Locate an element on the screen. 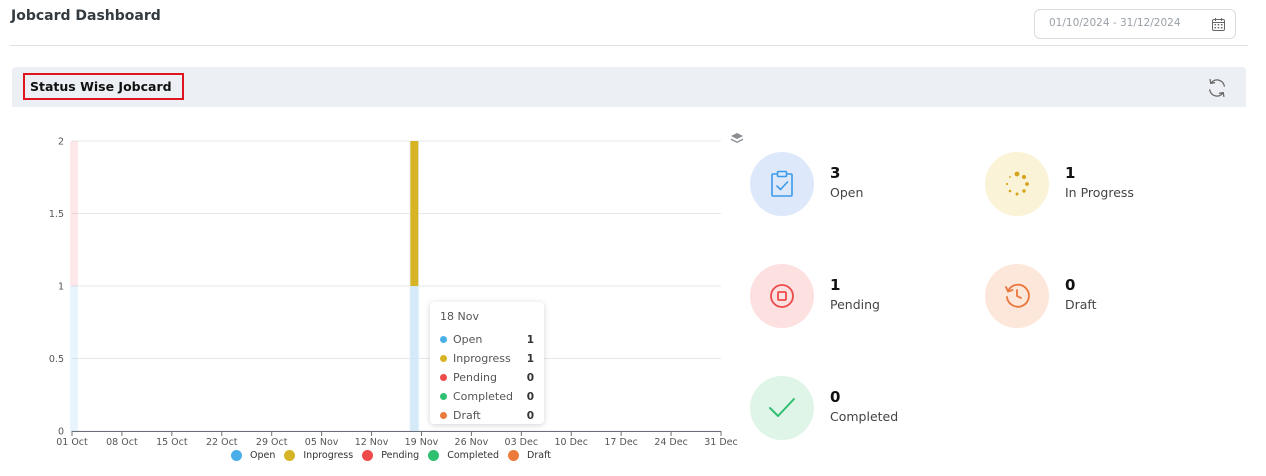 Image resolution: width=1266 pixels, height=476 pixels. stat-label: Pending is located at coordinates (855, 304).